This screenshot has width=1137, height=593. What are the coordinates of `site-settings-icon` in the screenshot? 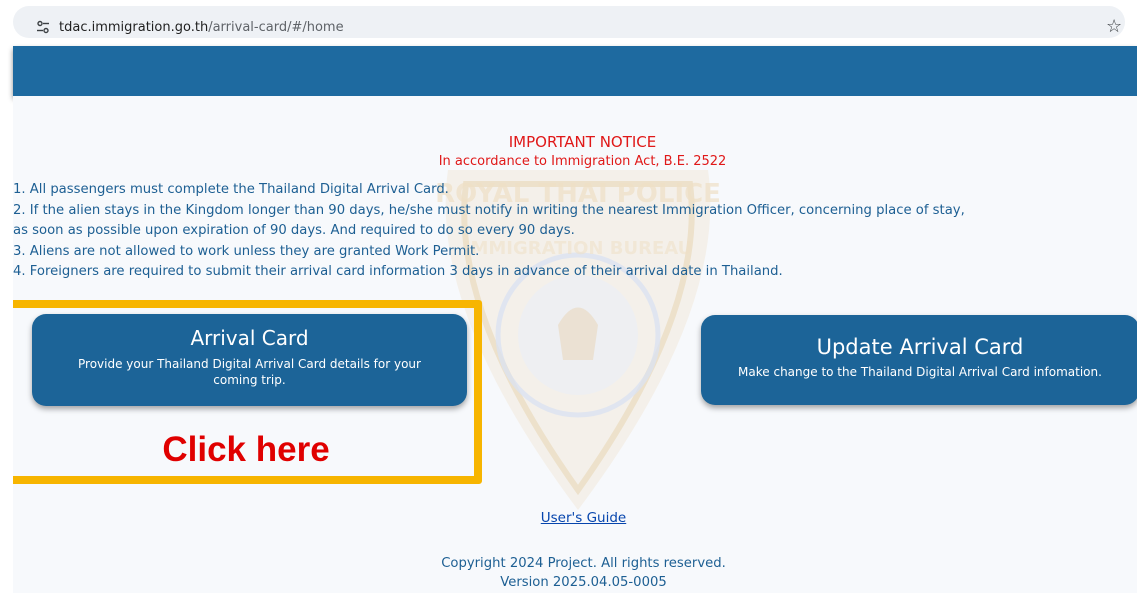 It's located at (43, 27).